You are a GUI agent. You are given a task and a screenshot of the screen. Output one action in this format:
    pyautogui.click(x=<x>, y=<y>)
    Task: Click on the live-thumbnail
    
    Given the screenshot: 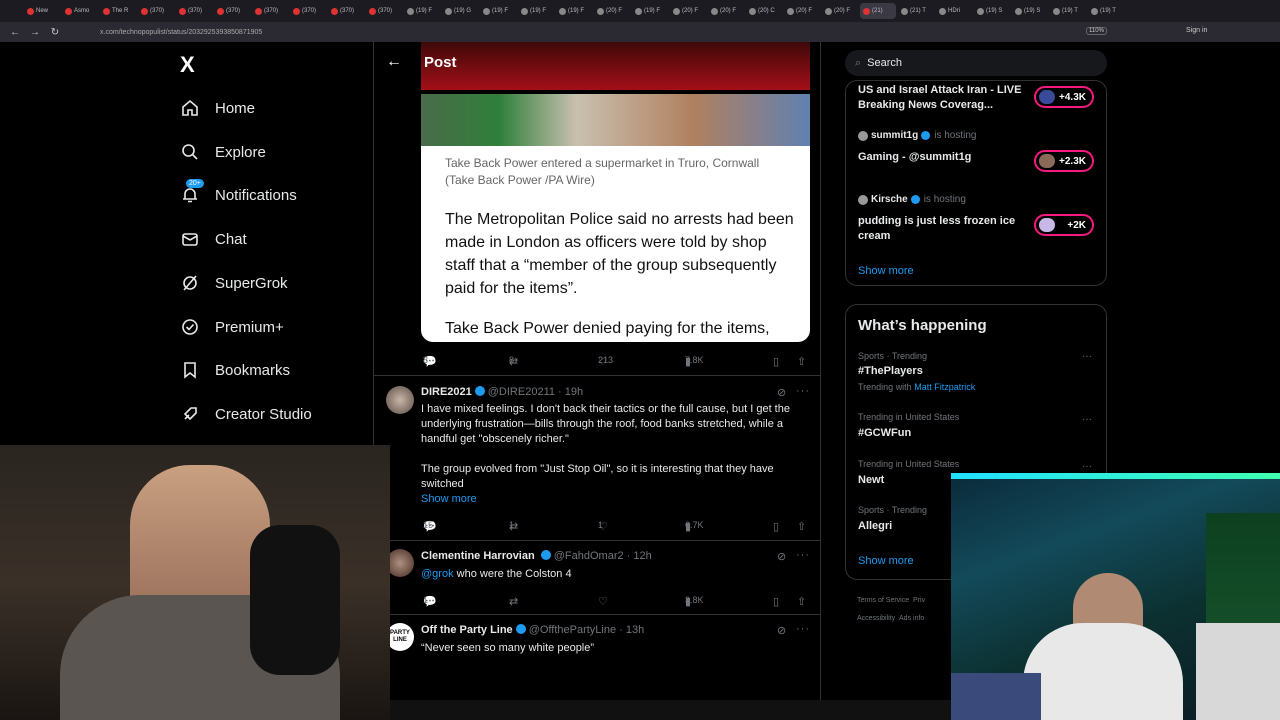 What is the action you would take?
    pyautogui.click(x=1047, y=161)
    